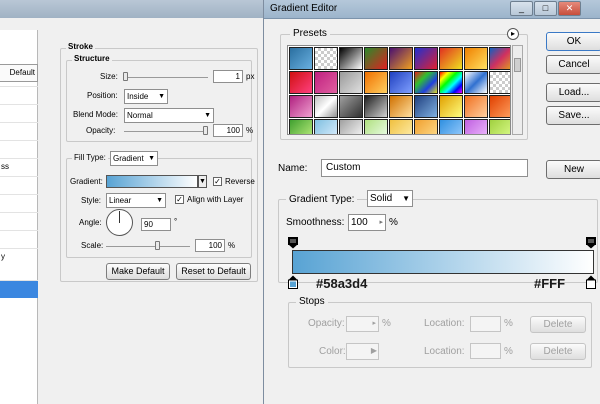 Image resolution: width=600 pixels, height=404 pixels. I want to click on sidebar-item: y, so click(19, 257).